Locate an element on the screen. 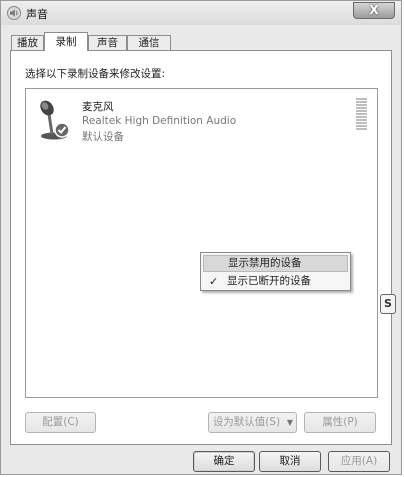  instruction-text: 选择以下录制设备来修改设置: is located at coordinates (95, 74).